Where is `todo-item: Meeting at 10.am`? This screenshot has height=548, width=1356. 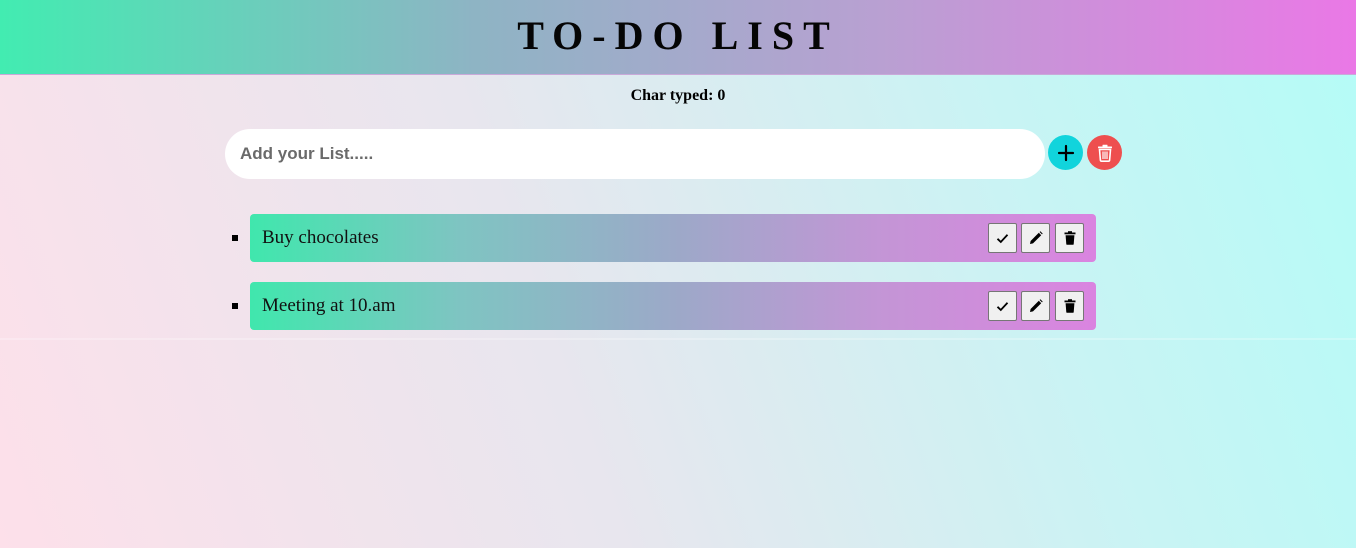
todo-item: Meeting at 10.am is located at coordinates (678, 306).